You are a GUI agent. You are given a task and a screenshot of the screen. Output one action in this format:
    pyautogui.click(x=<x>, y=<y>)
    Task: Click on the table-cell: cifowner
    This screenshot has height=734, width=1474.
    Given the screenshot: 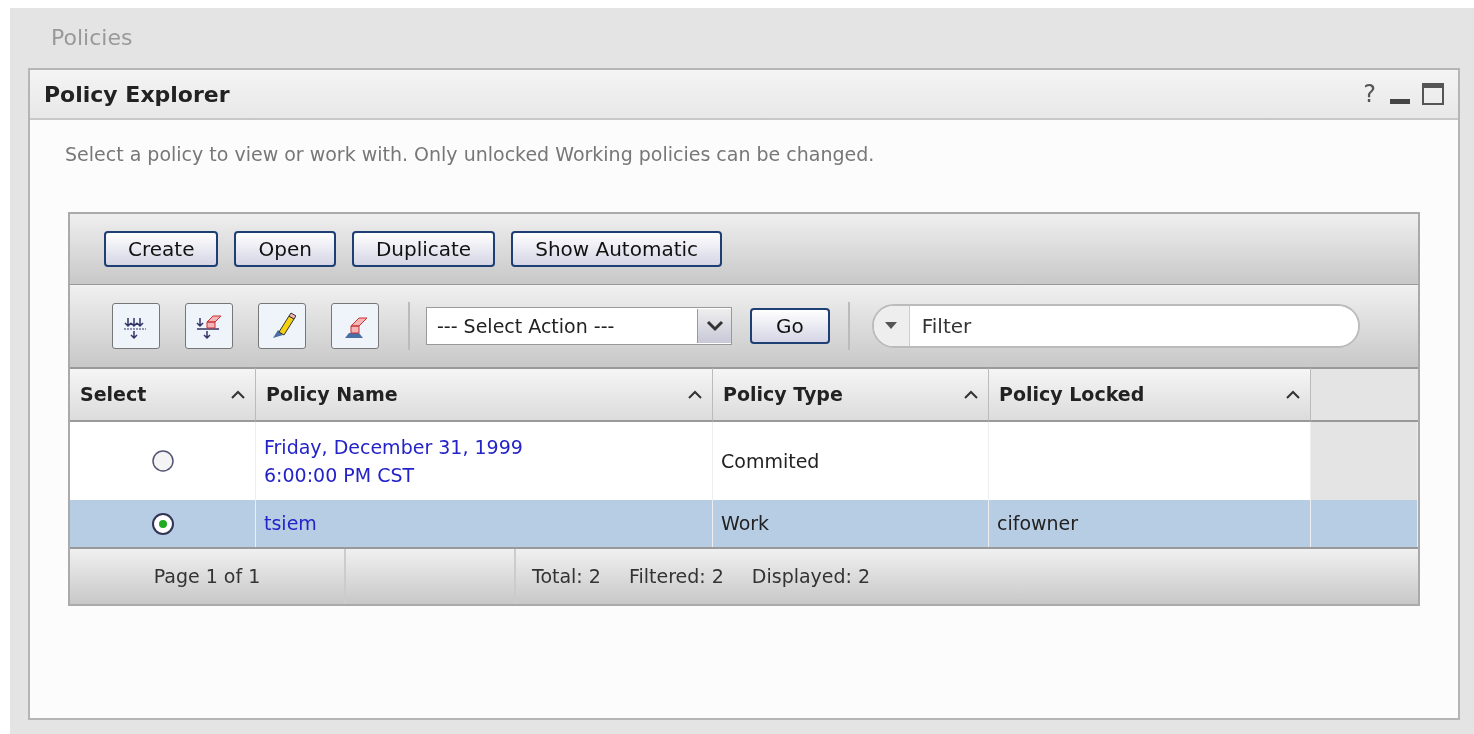 What is the action you would take?
    pyautogui.click(x=1150, y=523)
    